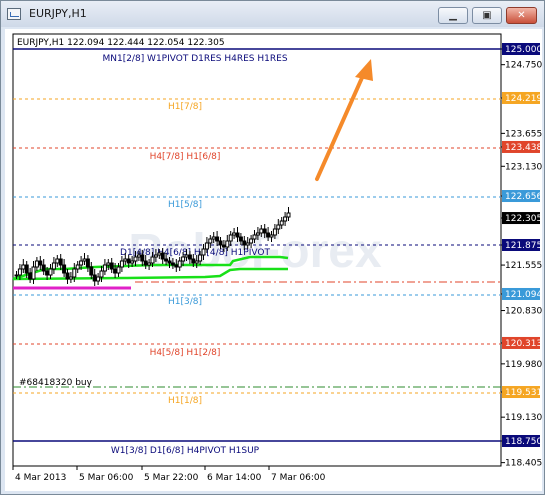 The width and height of the screenshot is (545, 495). Describe the element at coordinates (185, 451) in the screenshot. I see `level-label-w1-3-8: W1[3/8] D1[6/8] H4PIVOT H1SUP` at that location.